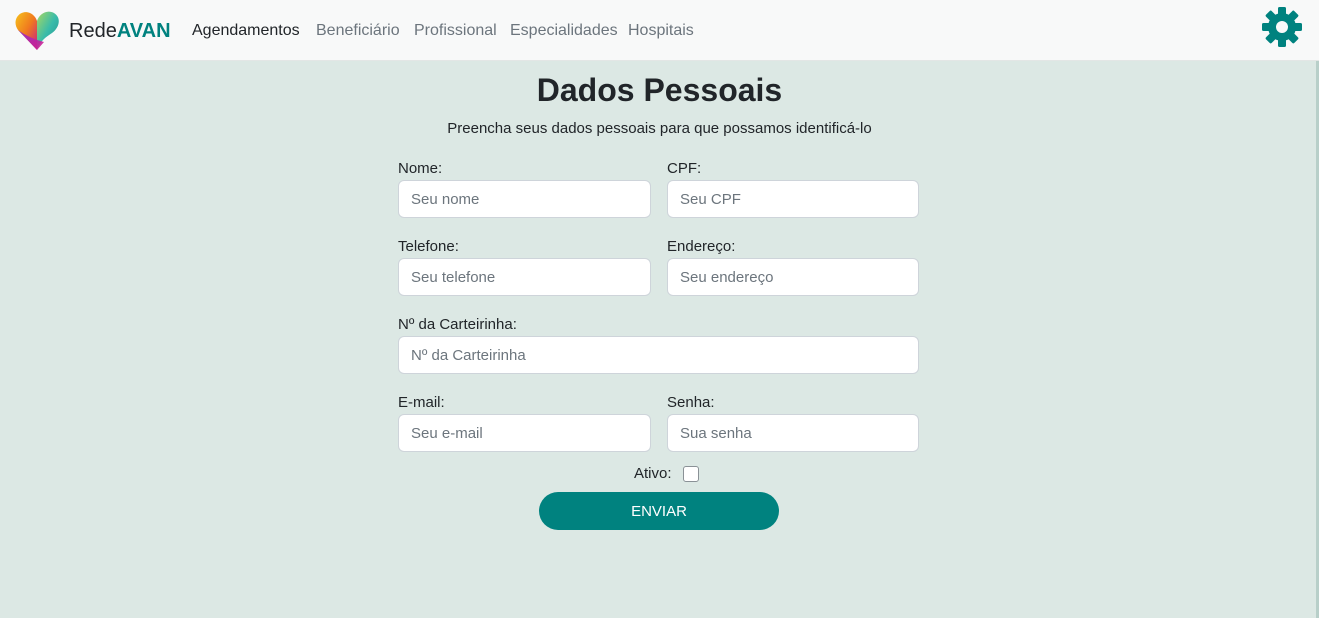 This screenshot has width=1319, height=618. I want to click on nav-hospitais: Hospitais, so click(661, 31).